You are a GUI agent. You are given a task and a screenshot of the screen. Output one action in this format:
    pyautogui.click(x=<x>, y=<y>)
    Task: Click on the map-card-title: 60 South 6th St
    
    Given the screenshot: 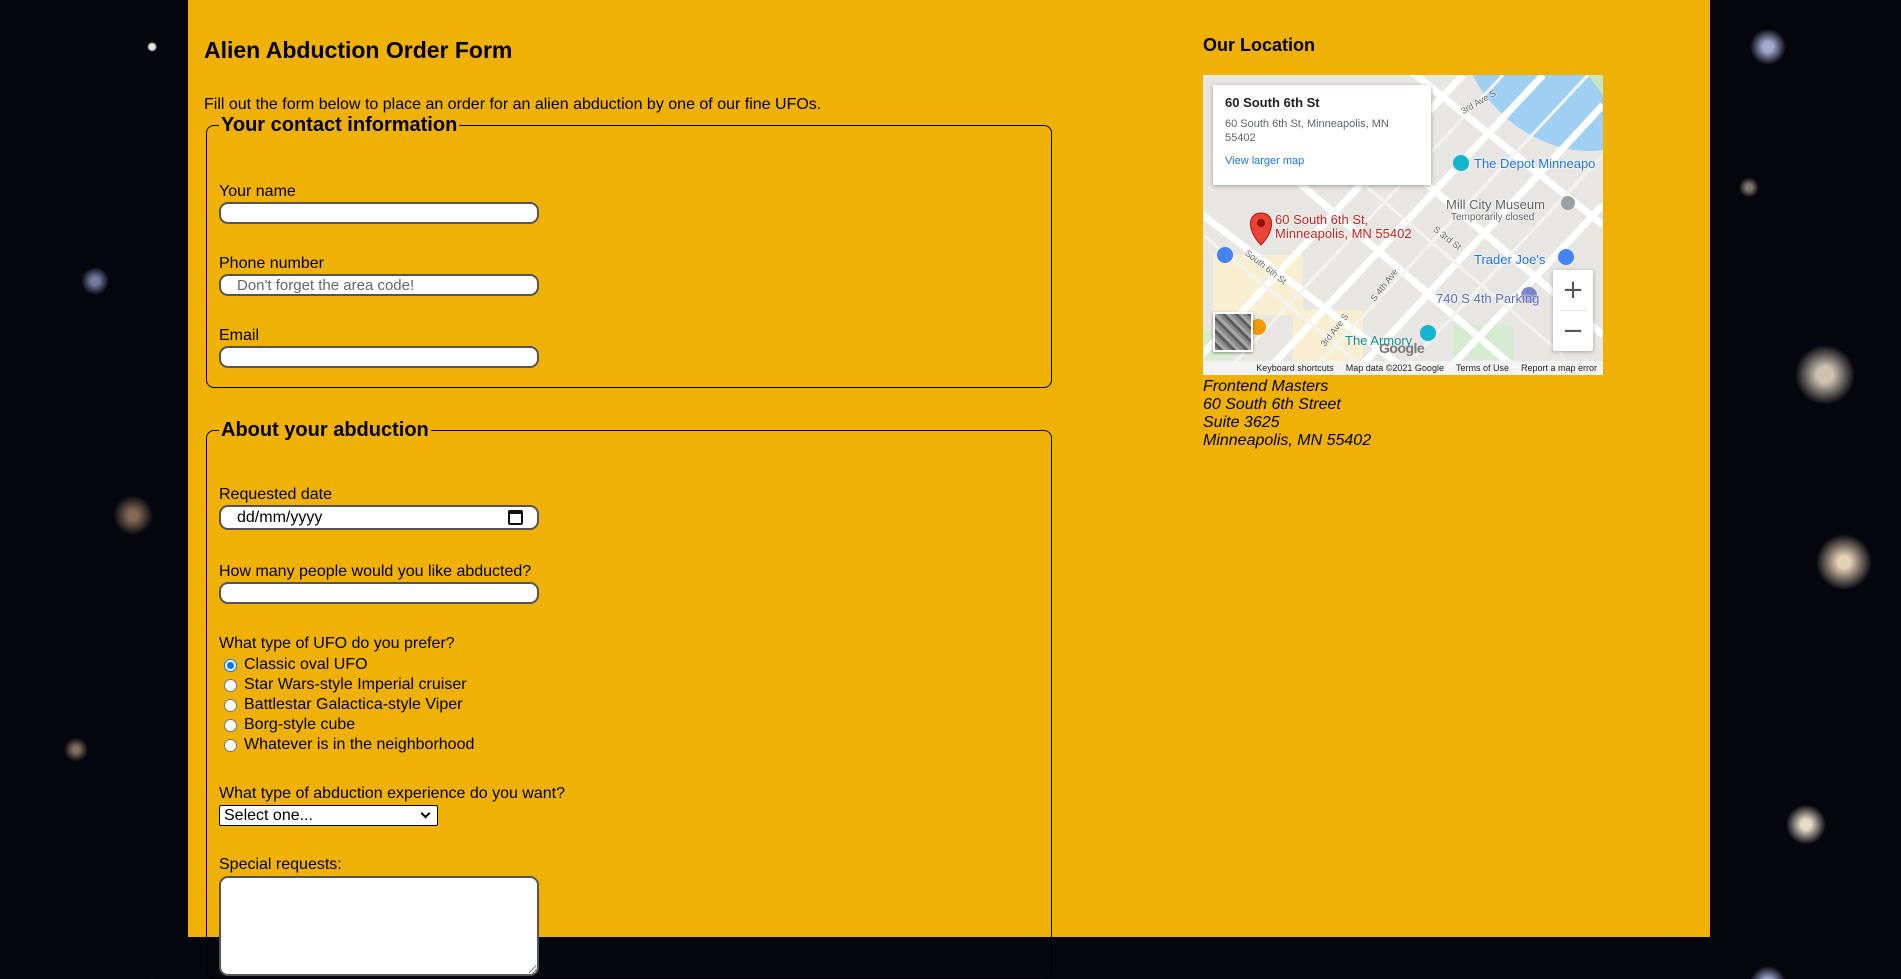 What is the action you would take?
    pyautogui.click(x=1272, y=102)
    